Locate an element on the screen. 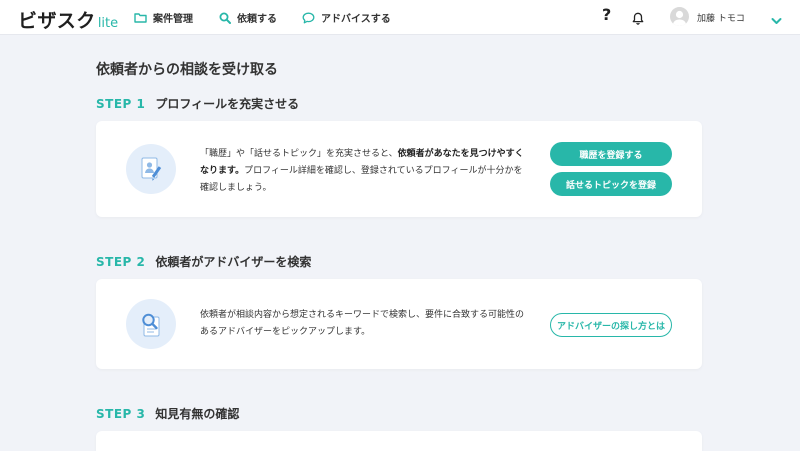  top-header: ビザスク lite 案件管理 依頼する アドバイスする ? 加藤 トモコ is located at coordinates (400, 17).